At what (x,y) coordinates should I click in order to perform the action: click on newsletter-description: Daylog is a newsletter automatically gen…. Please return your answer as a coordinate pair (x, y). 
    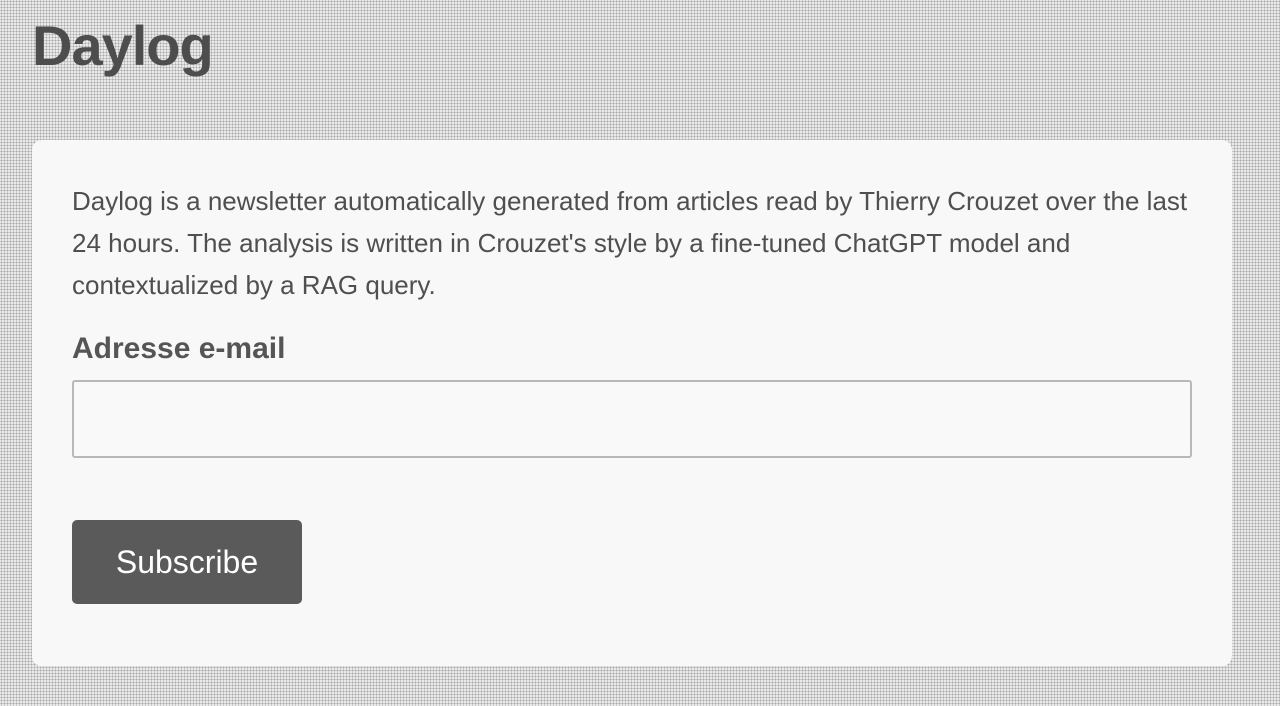
    Looking at the image, I should click on (630, 243).